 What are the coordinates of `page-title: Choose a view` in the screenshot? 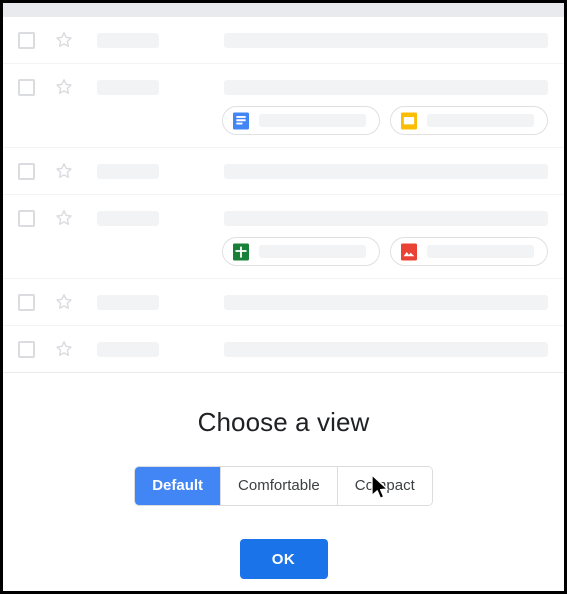 It's located at (283, 422).